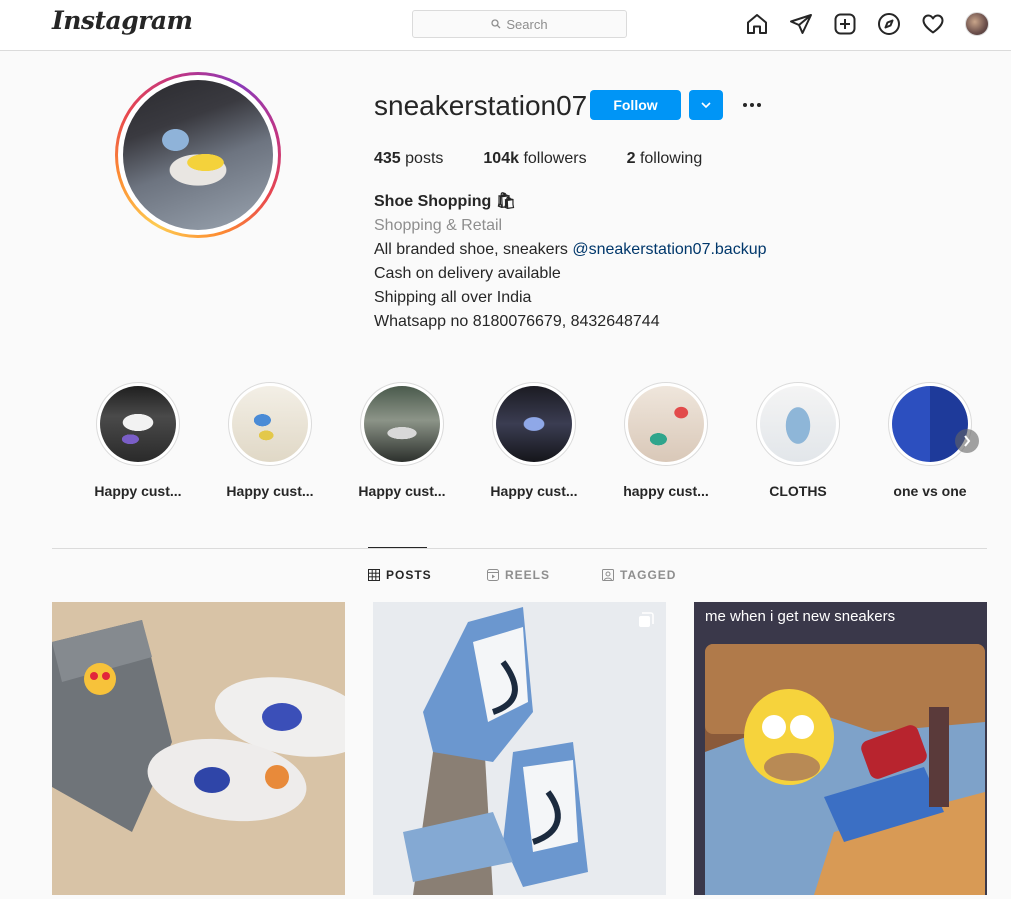 Image resolution: width=1011 pixels, height=899 pixels. I want to click on tab-label: TAGGED, so click(648, 575).